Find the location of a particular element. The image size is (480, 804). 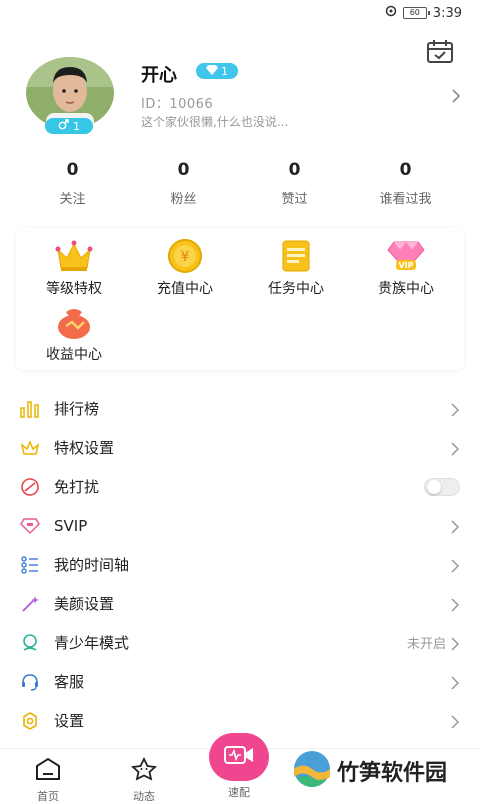

video-call-icon is located at coordinates (239, 757).